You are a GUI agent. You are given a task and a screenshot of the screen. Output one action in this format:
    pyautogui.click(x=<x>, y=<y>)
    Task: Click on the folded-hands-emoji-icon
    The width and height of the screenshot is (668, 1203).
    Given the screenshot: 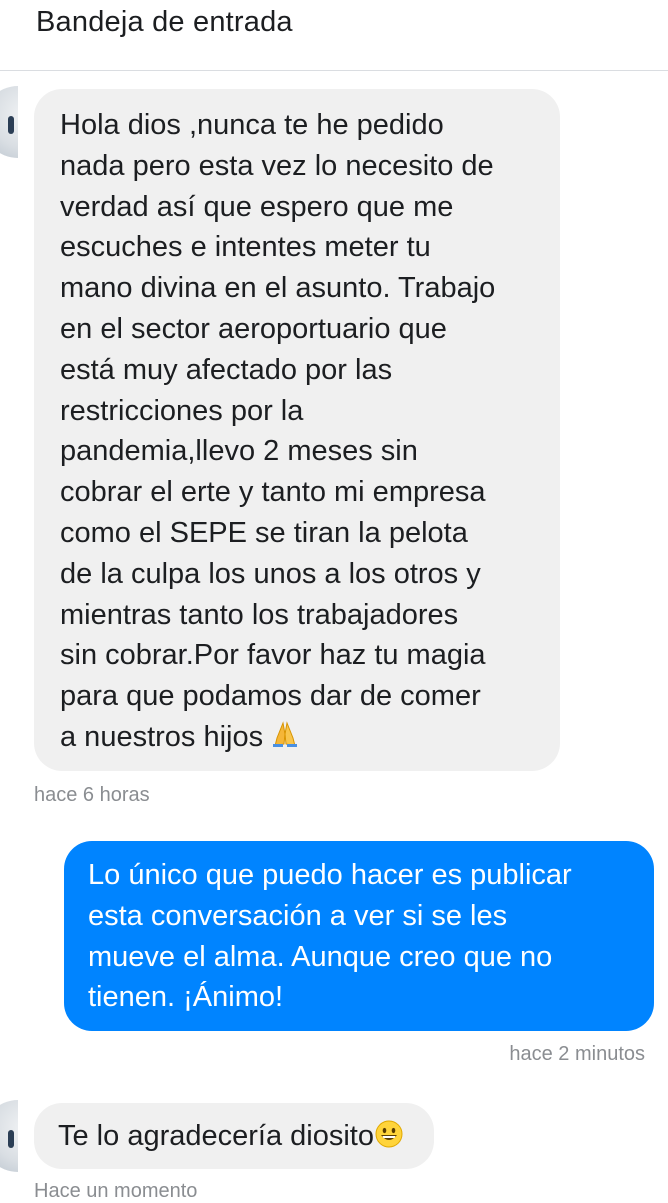 What is the action you would take?
    pyautogui.click(x=285, y=739)
    